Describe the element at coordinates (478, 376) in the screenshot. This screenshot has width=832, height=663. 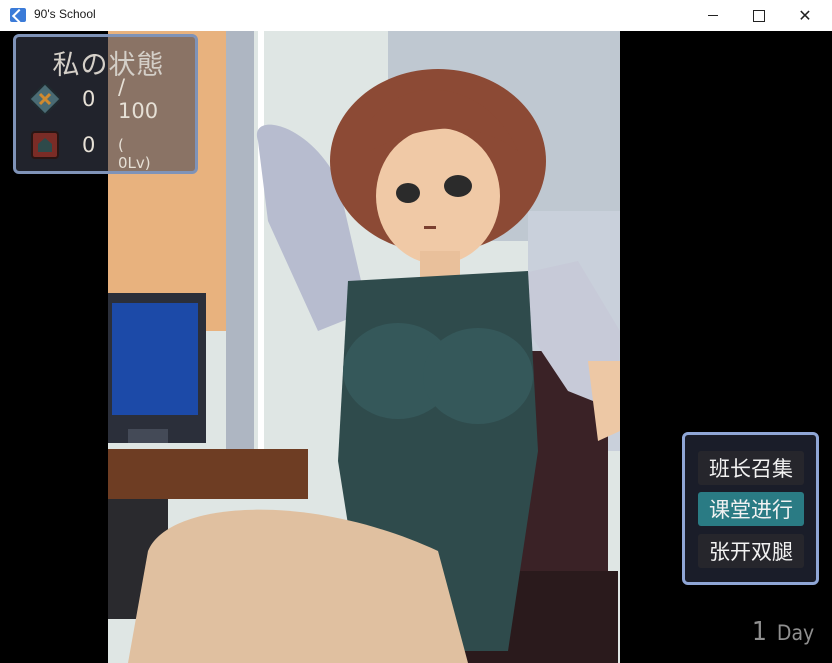
I see `scene-dress-highlight-right` at that location.